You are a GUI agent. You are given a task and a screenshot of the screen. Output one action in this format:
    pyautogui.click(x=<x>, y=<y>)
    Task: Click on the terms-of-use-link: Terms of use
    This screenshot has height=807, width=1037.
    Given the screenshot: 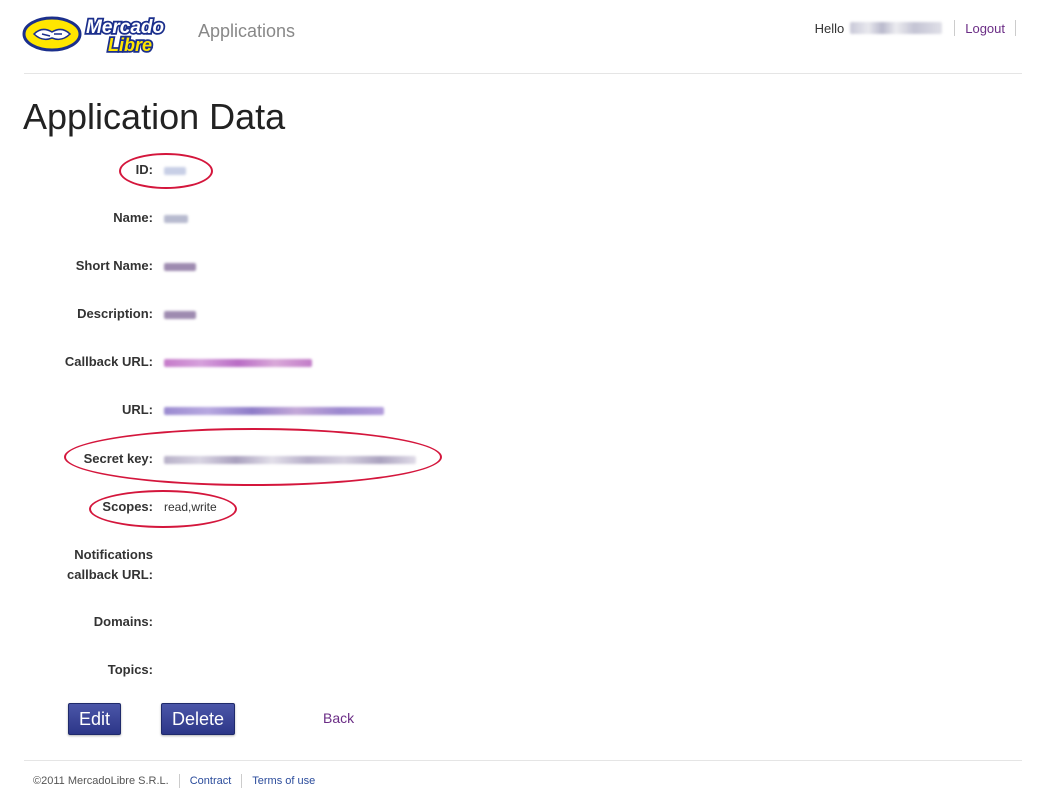 What is the action you would take?
    pyautogui.click(x=283, y=781)
    